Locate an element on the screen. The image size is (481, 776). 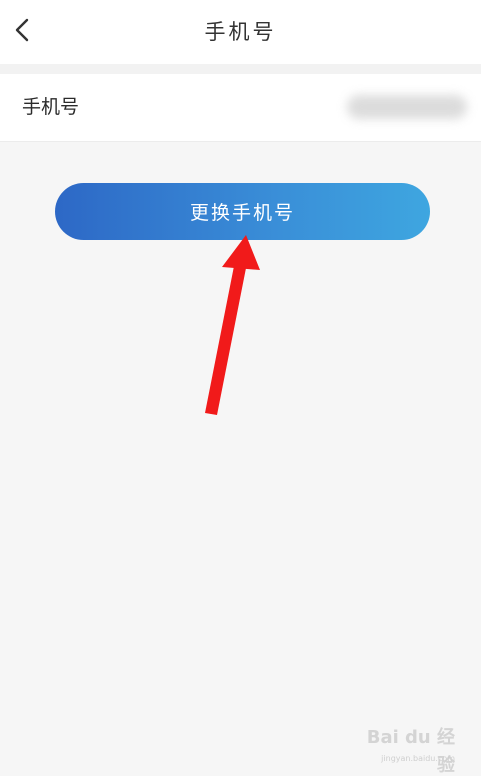
nav-bar: 手机号 is located at coordinates (240, 32).